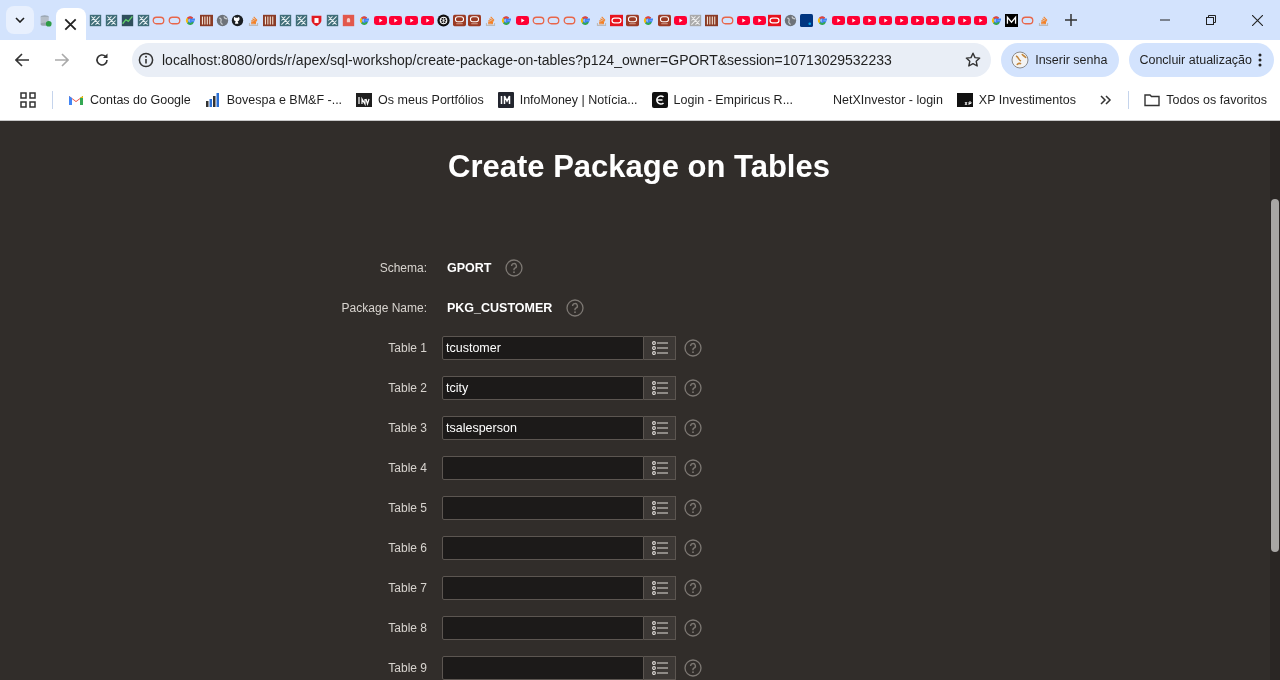 This screenshot has height=680, width=1280. What do you see at coordinates (1211, 20) in the screenshot?
I see `restore-icon` at bounding box center [1211, 20].